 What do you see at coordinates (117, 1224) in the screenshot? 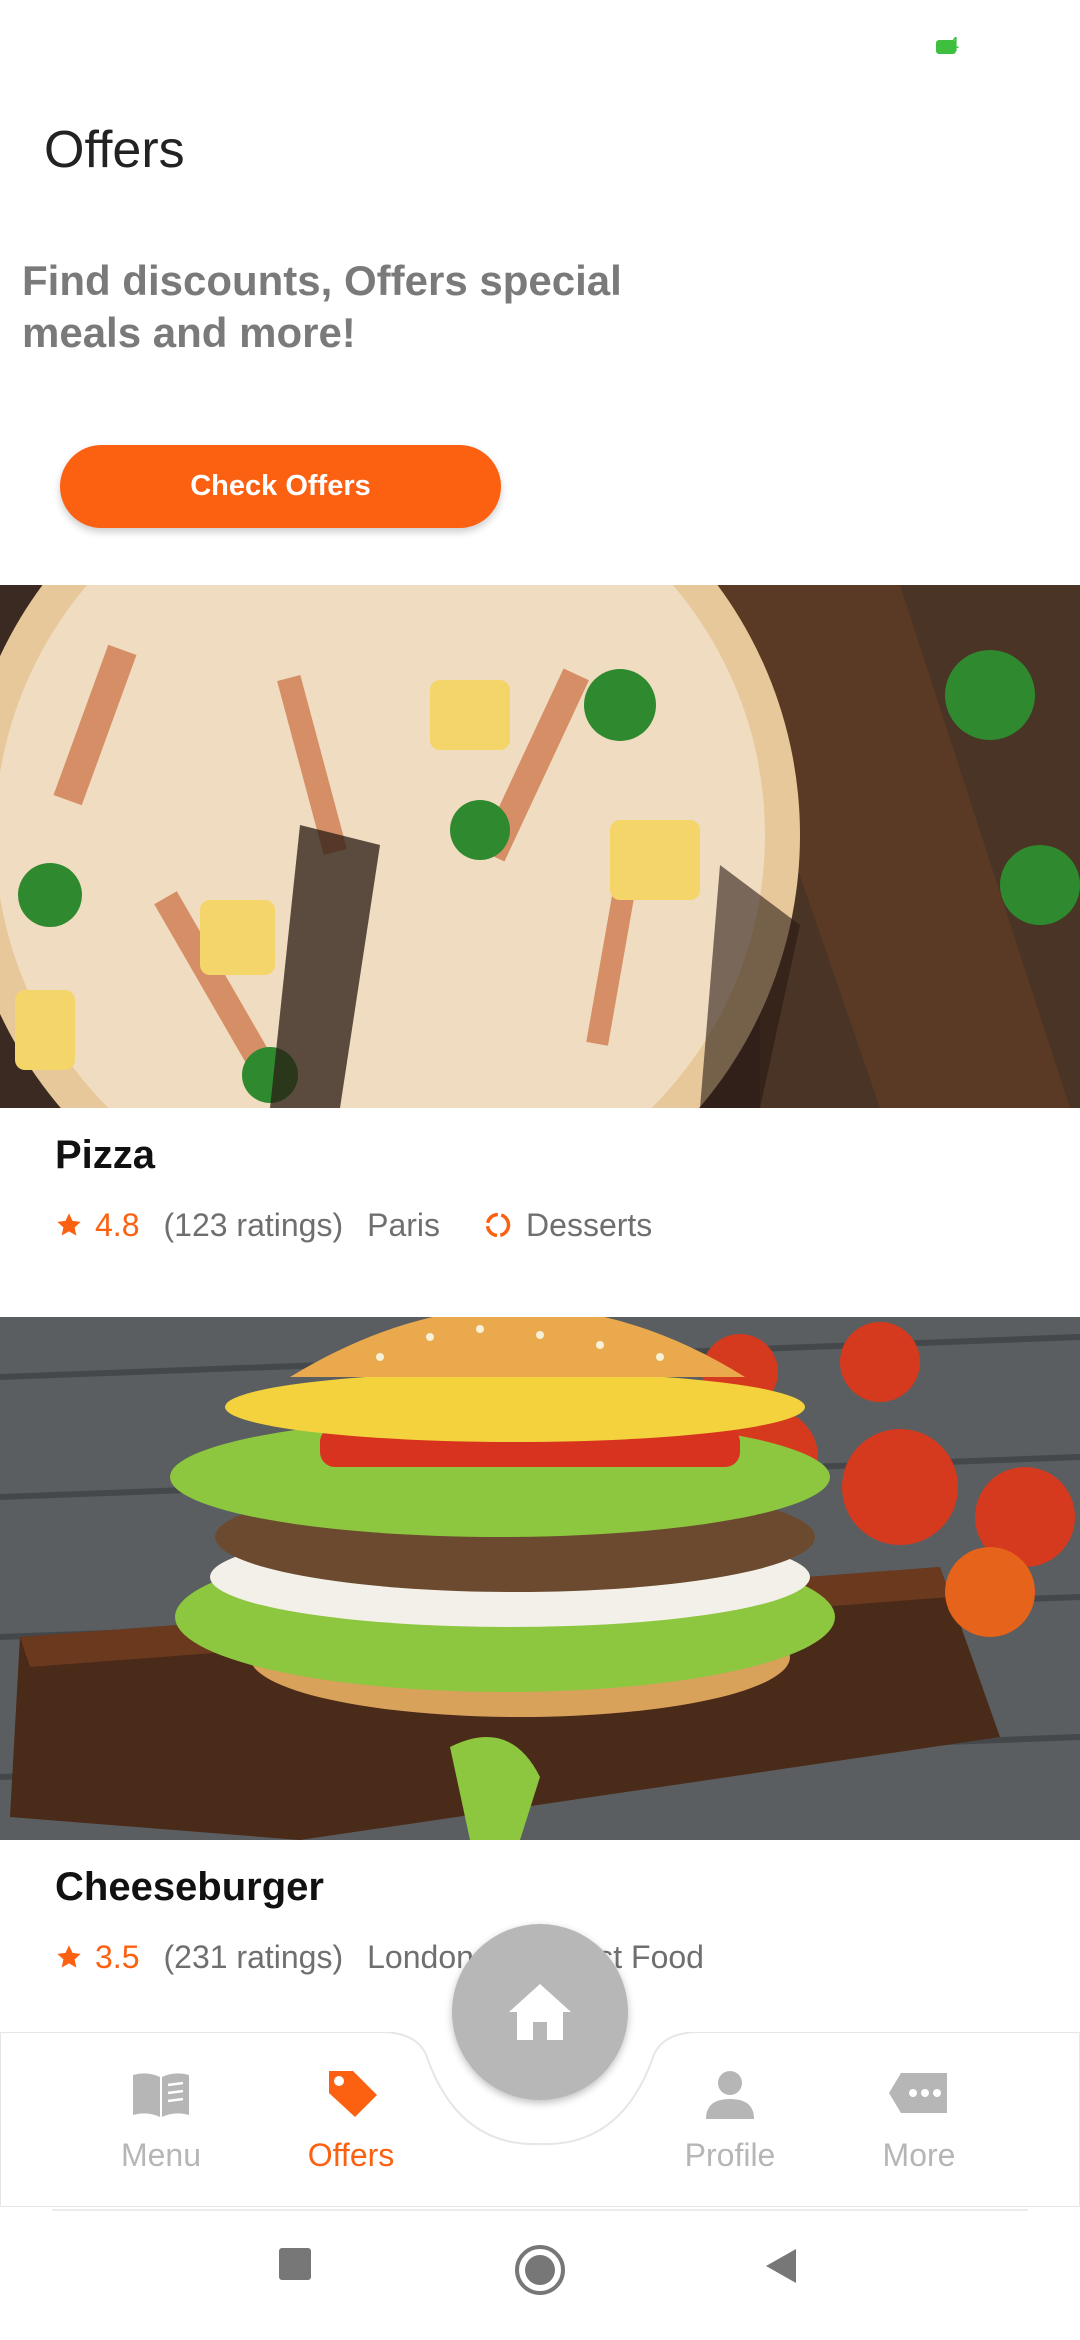
I see `item-rating: 4.8` at bounding box center [117, 1224].